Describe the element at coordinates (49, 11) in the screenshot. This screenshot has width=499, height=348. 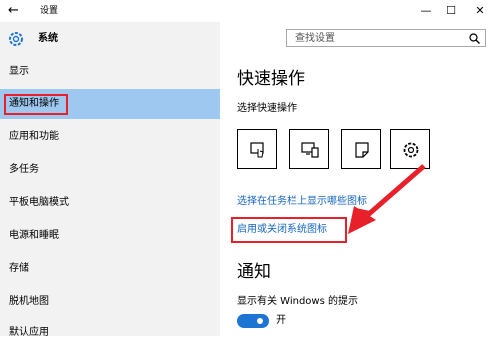
I see `window-title: 设置` at that location.